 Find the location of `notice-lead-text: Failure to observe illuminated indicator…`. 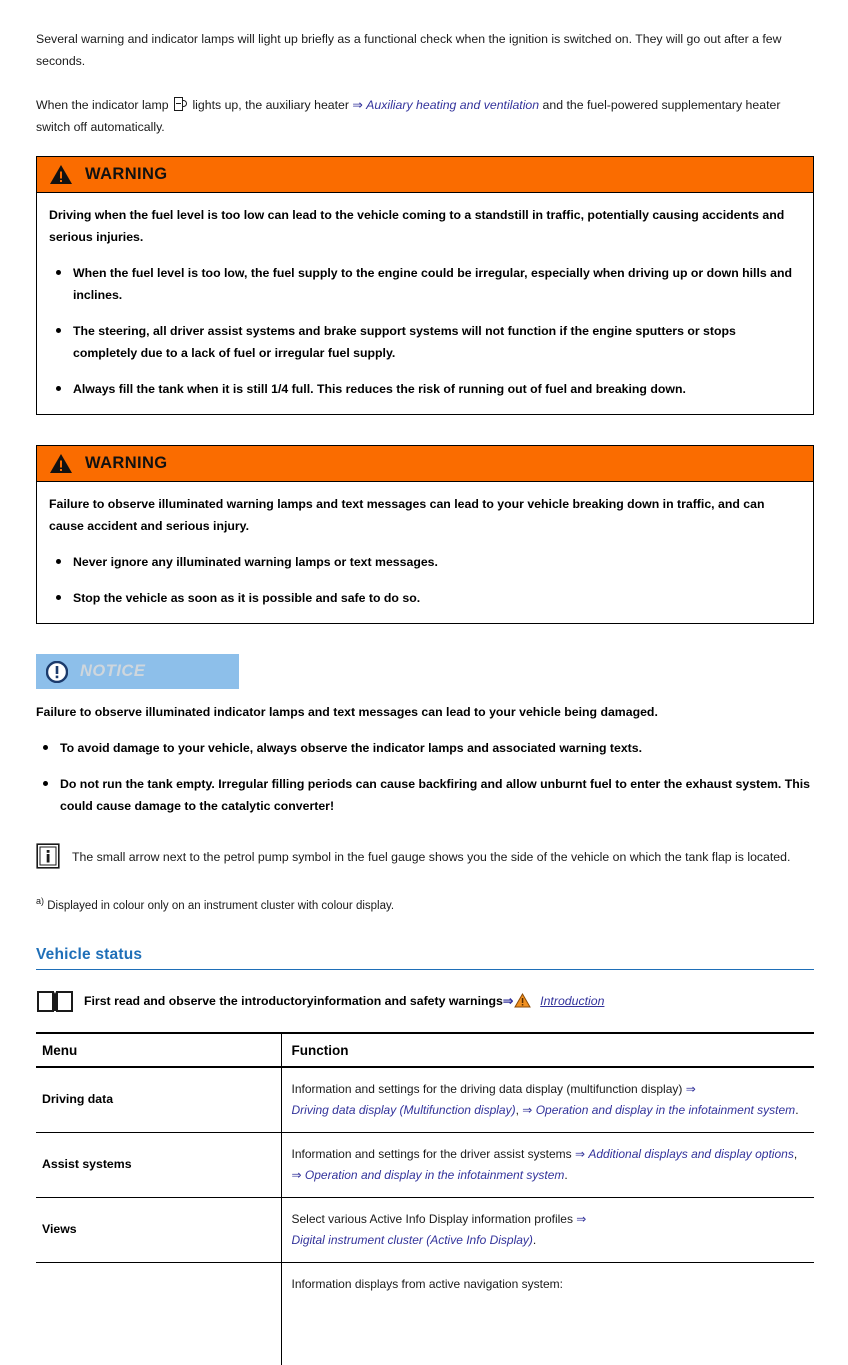

notice-lead-text: Failure to observe illuminated indicator… is located at coordinates (347, 712).